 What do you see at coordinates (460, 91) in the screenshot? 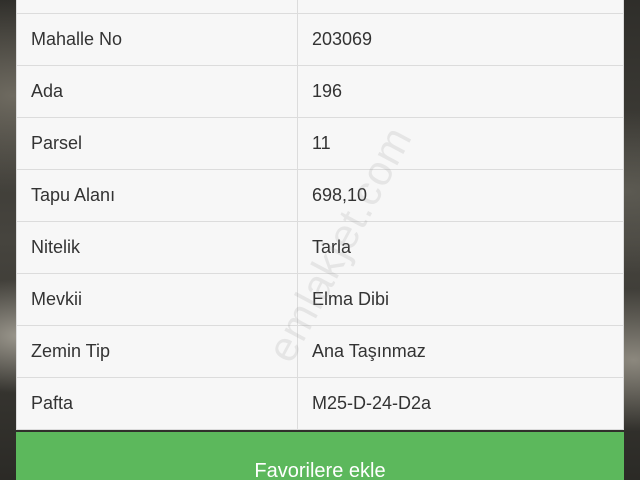
I see `detail-value: 196` at bounding box center [460, 91].